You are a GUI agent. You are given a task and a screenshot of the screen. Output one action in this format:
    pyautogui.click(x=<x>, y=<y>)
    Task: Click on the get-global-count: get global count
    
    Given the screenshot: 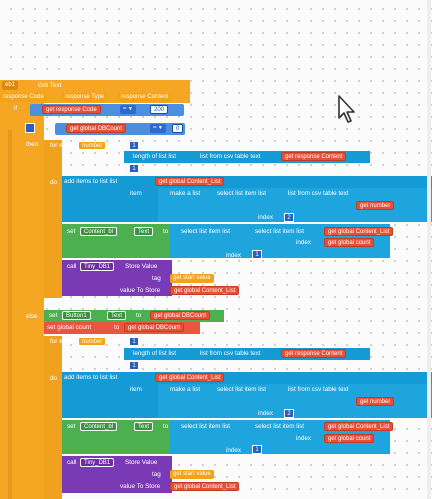 What is the action you would take?
    pyautogui.click(x=349, y=242)
    